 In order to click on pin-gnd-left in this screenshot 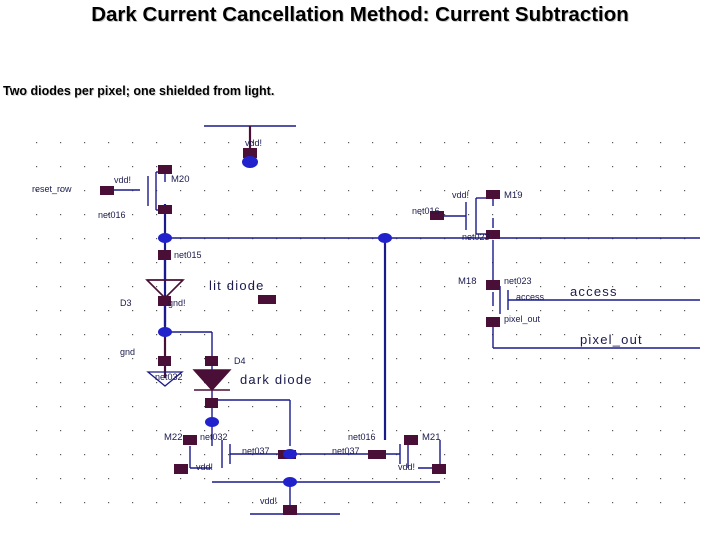, I will do `click(164, 361)`.